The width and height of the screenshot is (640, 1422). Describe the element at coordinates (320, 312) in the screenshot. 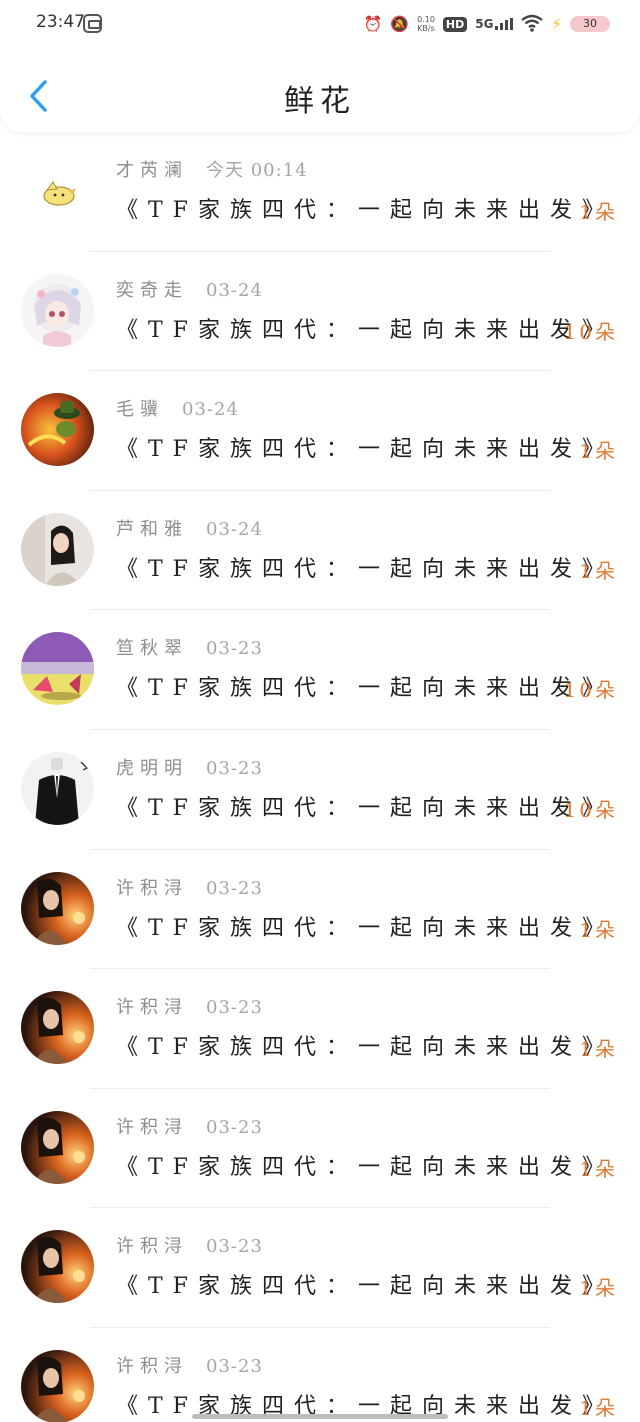

I see `gift-list-item: 奕奇走 03-24 《TF家族四代：一起向未来出发》 10朵` at that location.